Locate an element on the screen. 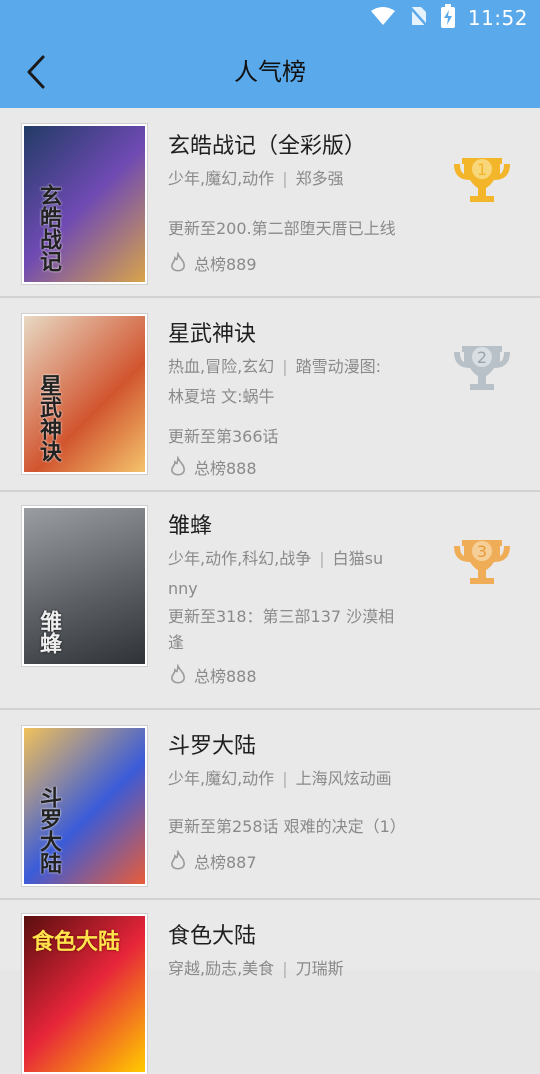 The image size is (540, 1074). latest-update: 更新至第366话 is located at coordinates (223, 436).